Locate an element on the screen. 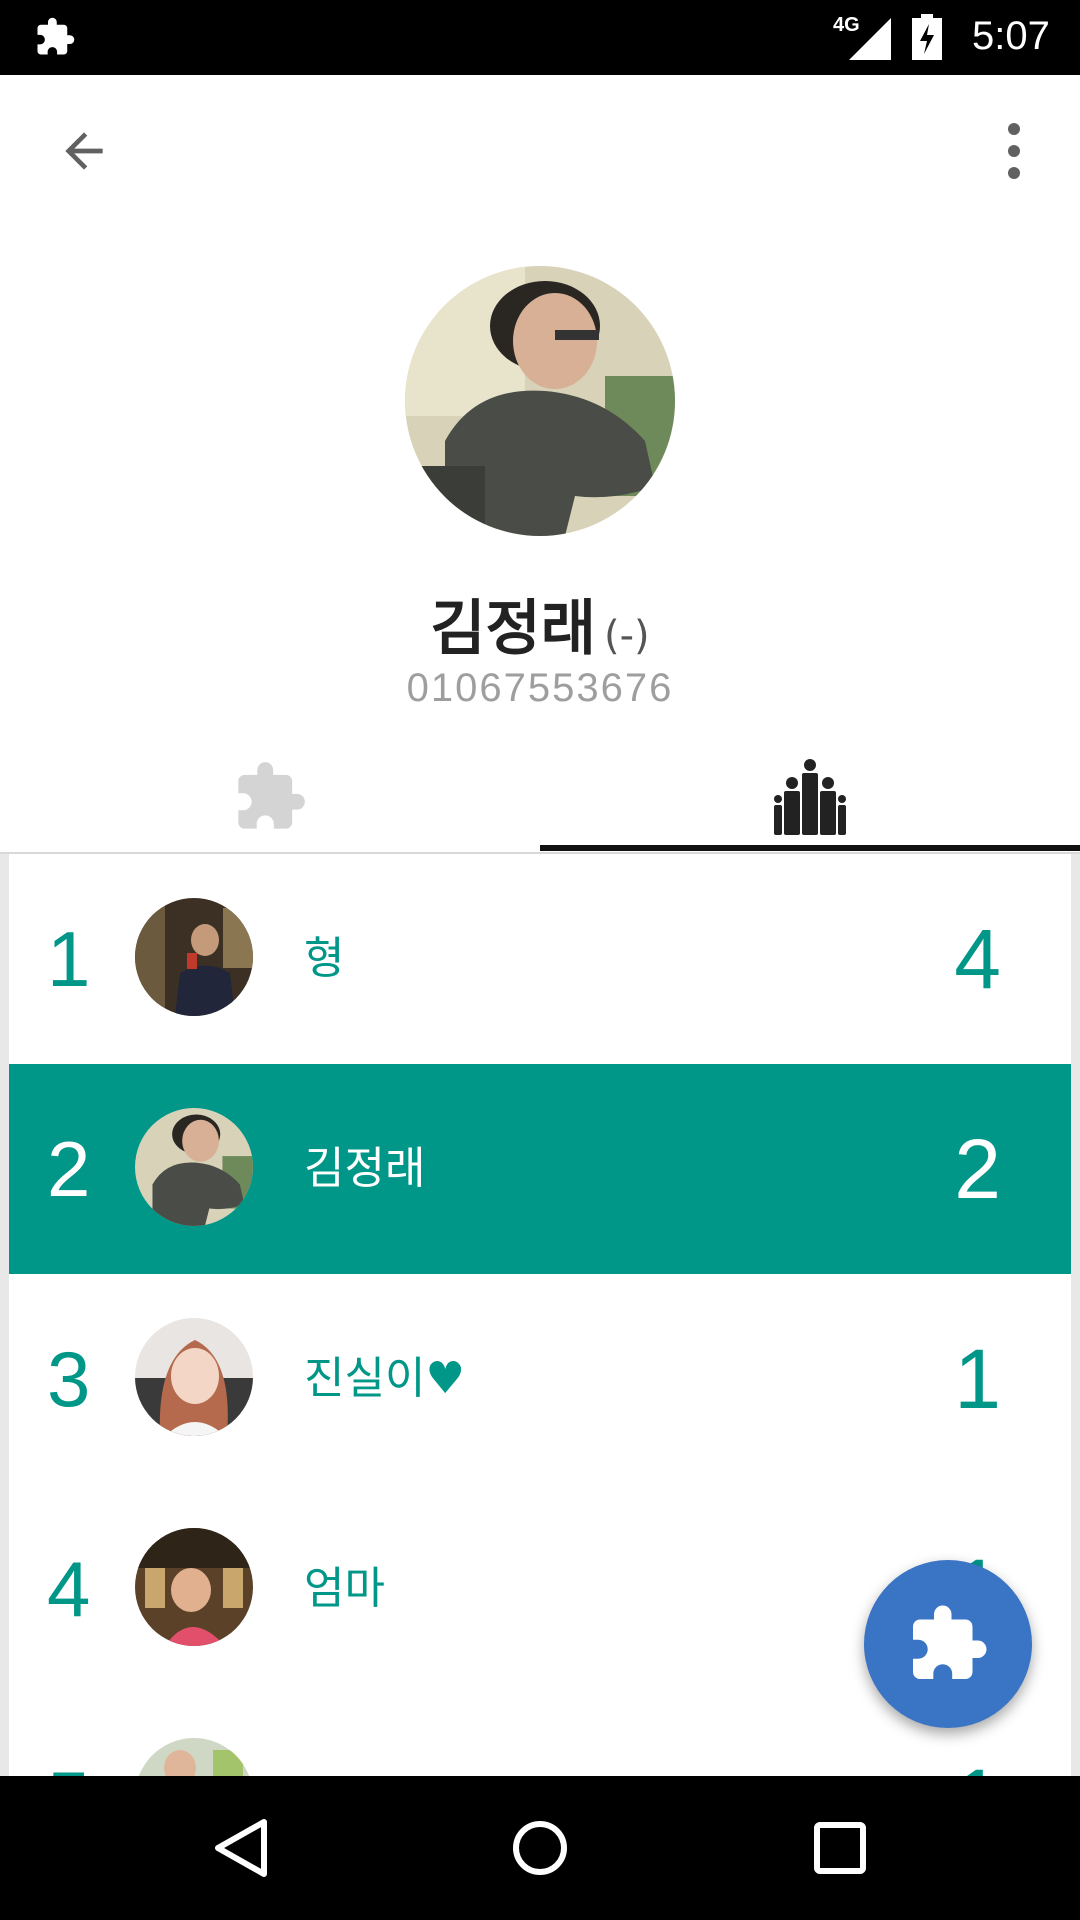  profile-avatar is located at coordinates (540, 401).